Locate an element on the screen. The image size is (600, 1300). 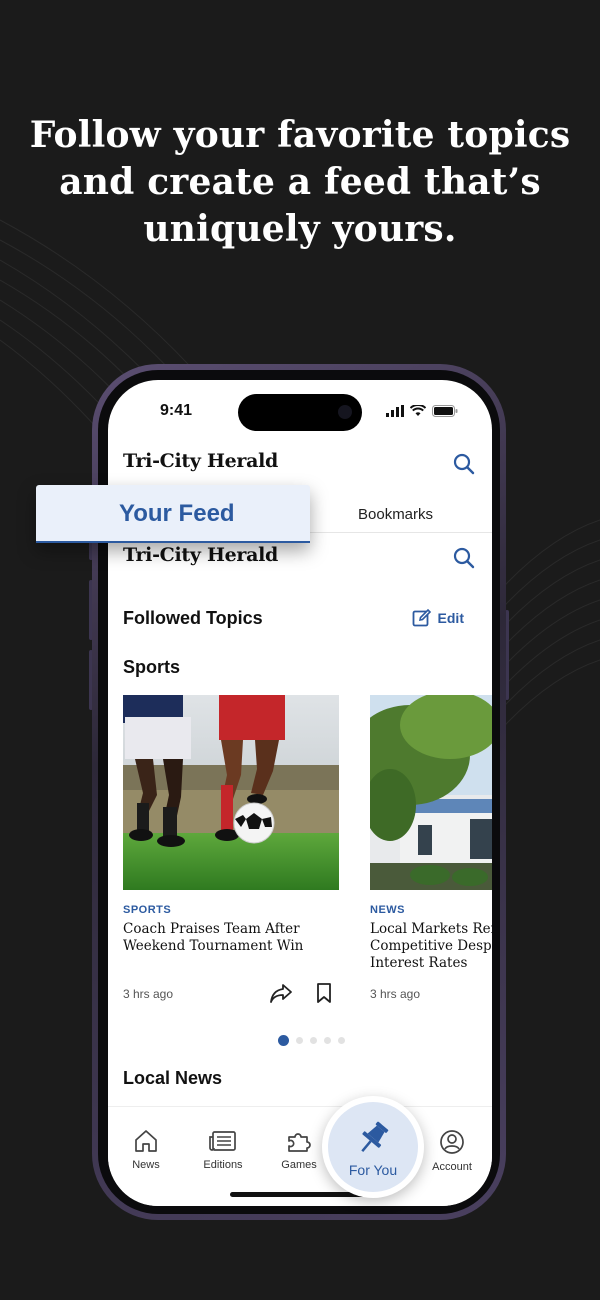
article-title-line: Competitive Despit is located at coordinates (431, 946).